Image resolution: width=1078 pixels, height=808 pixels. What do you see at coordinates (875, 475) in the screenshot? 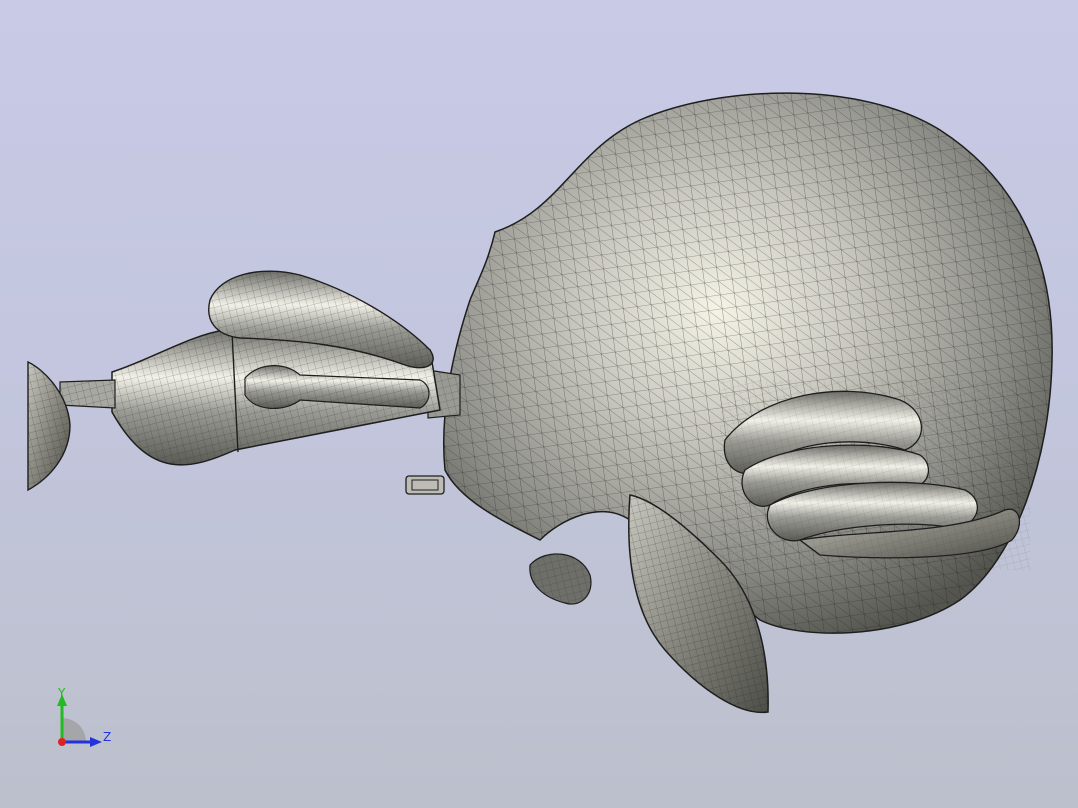
I see `ear-coils` at bounding box center [875, 475].